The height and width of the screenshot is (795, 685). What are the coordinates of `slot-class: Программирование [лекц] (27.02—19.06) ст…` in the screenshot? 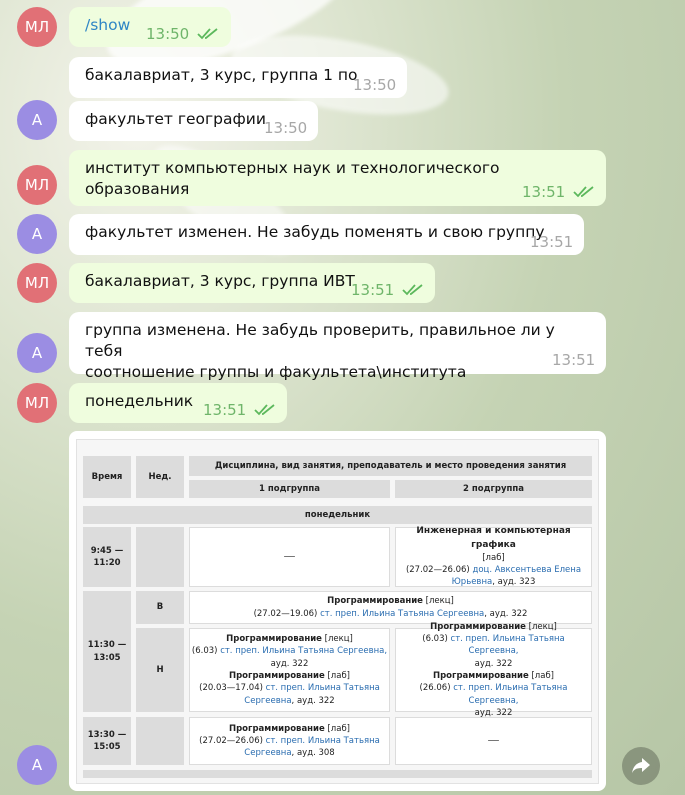 It's located at (390, 607).